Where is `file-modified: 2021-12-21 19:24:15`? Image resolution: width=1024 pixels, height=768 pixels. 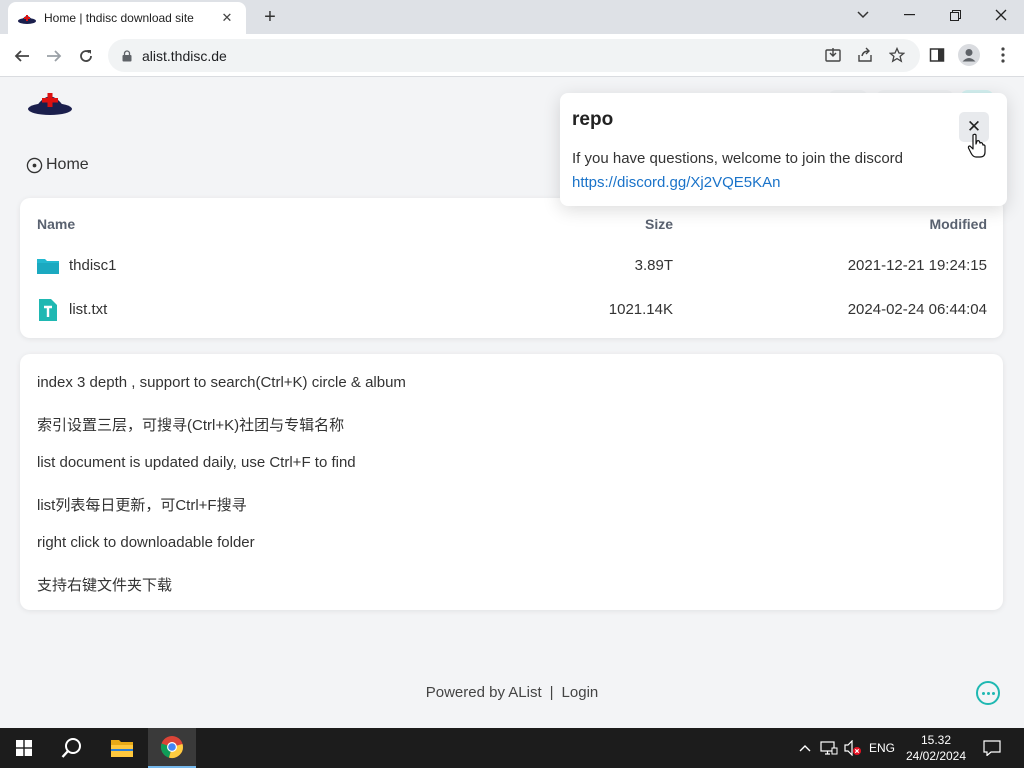 file-modified: 2021-12-21 19:24:15 is located at coordinates (917, 265).